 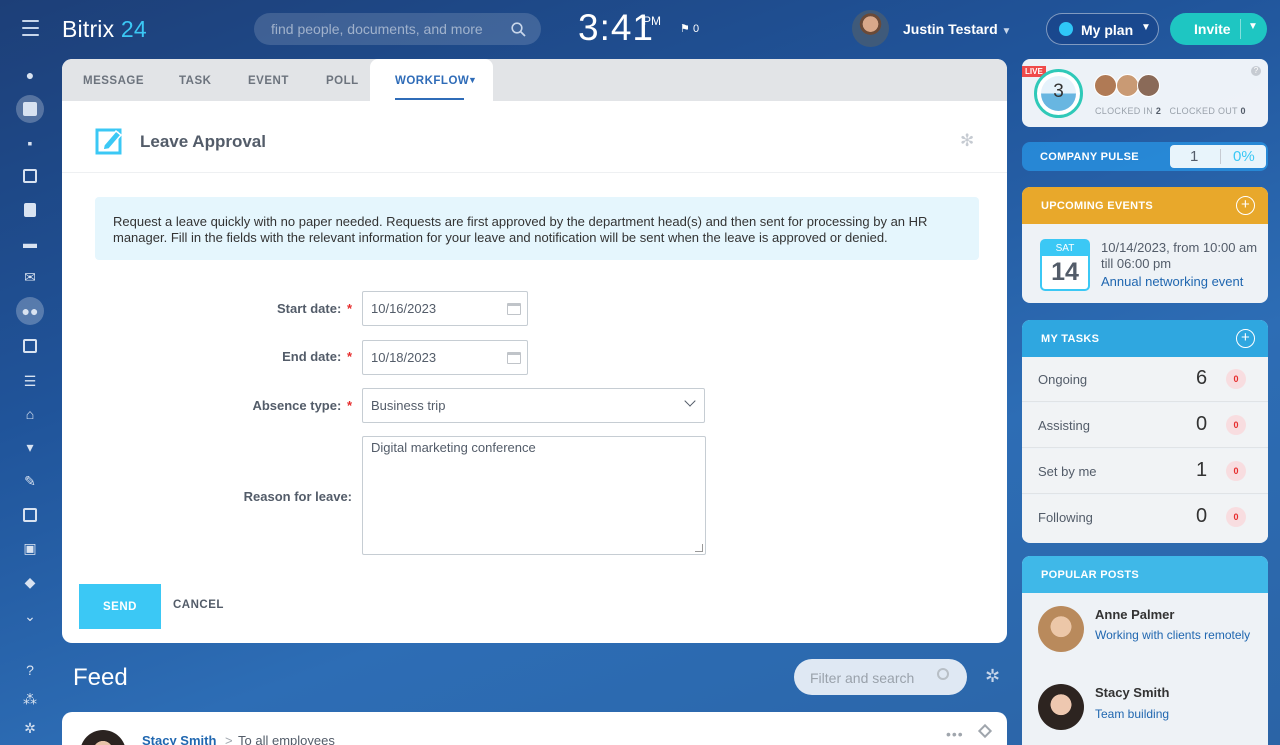 What do you see at coordinates (30, 311) in the screenshot?
I see `groups-icon: ●●` at bounding box center [30, 311].